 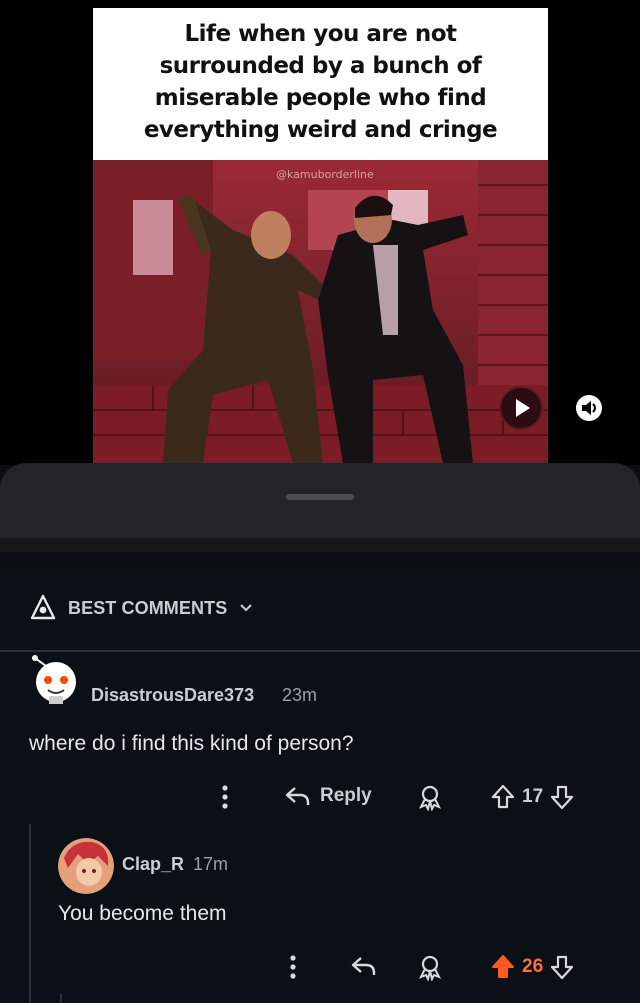 I want to click on sort-label: BEST COMMENTS, so click(x=148, y=607).